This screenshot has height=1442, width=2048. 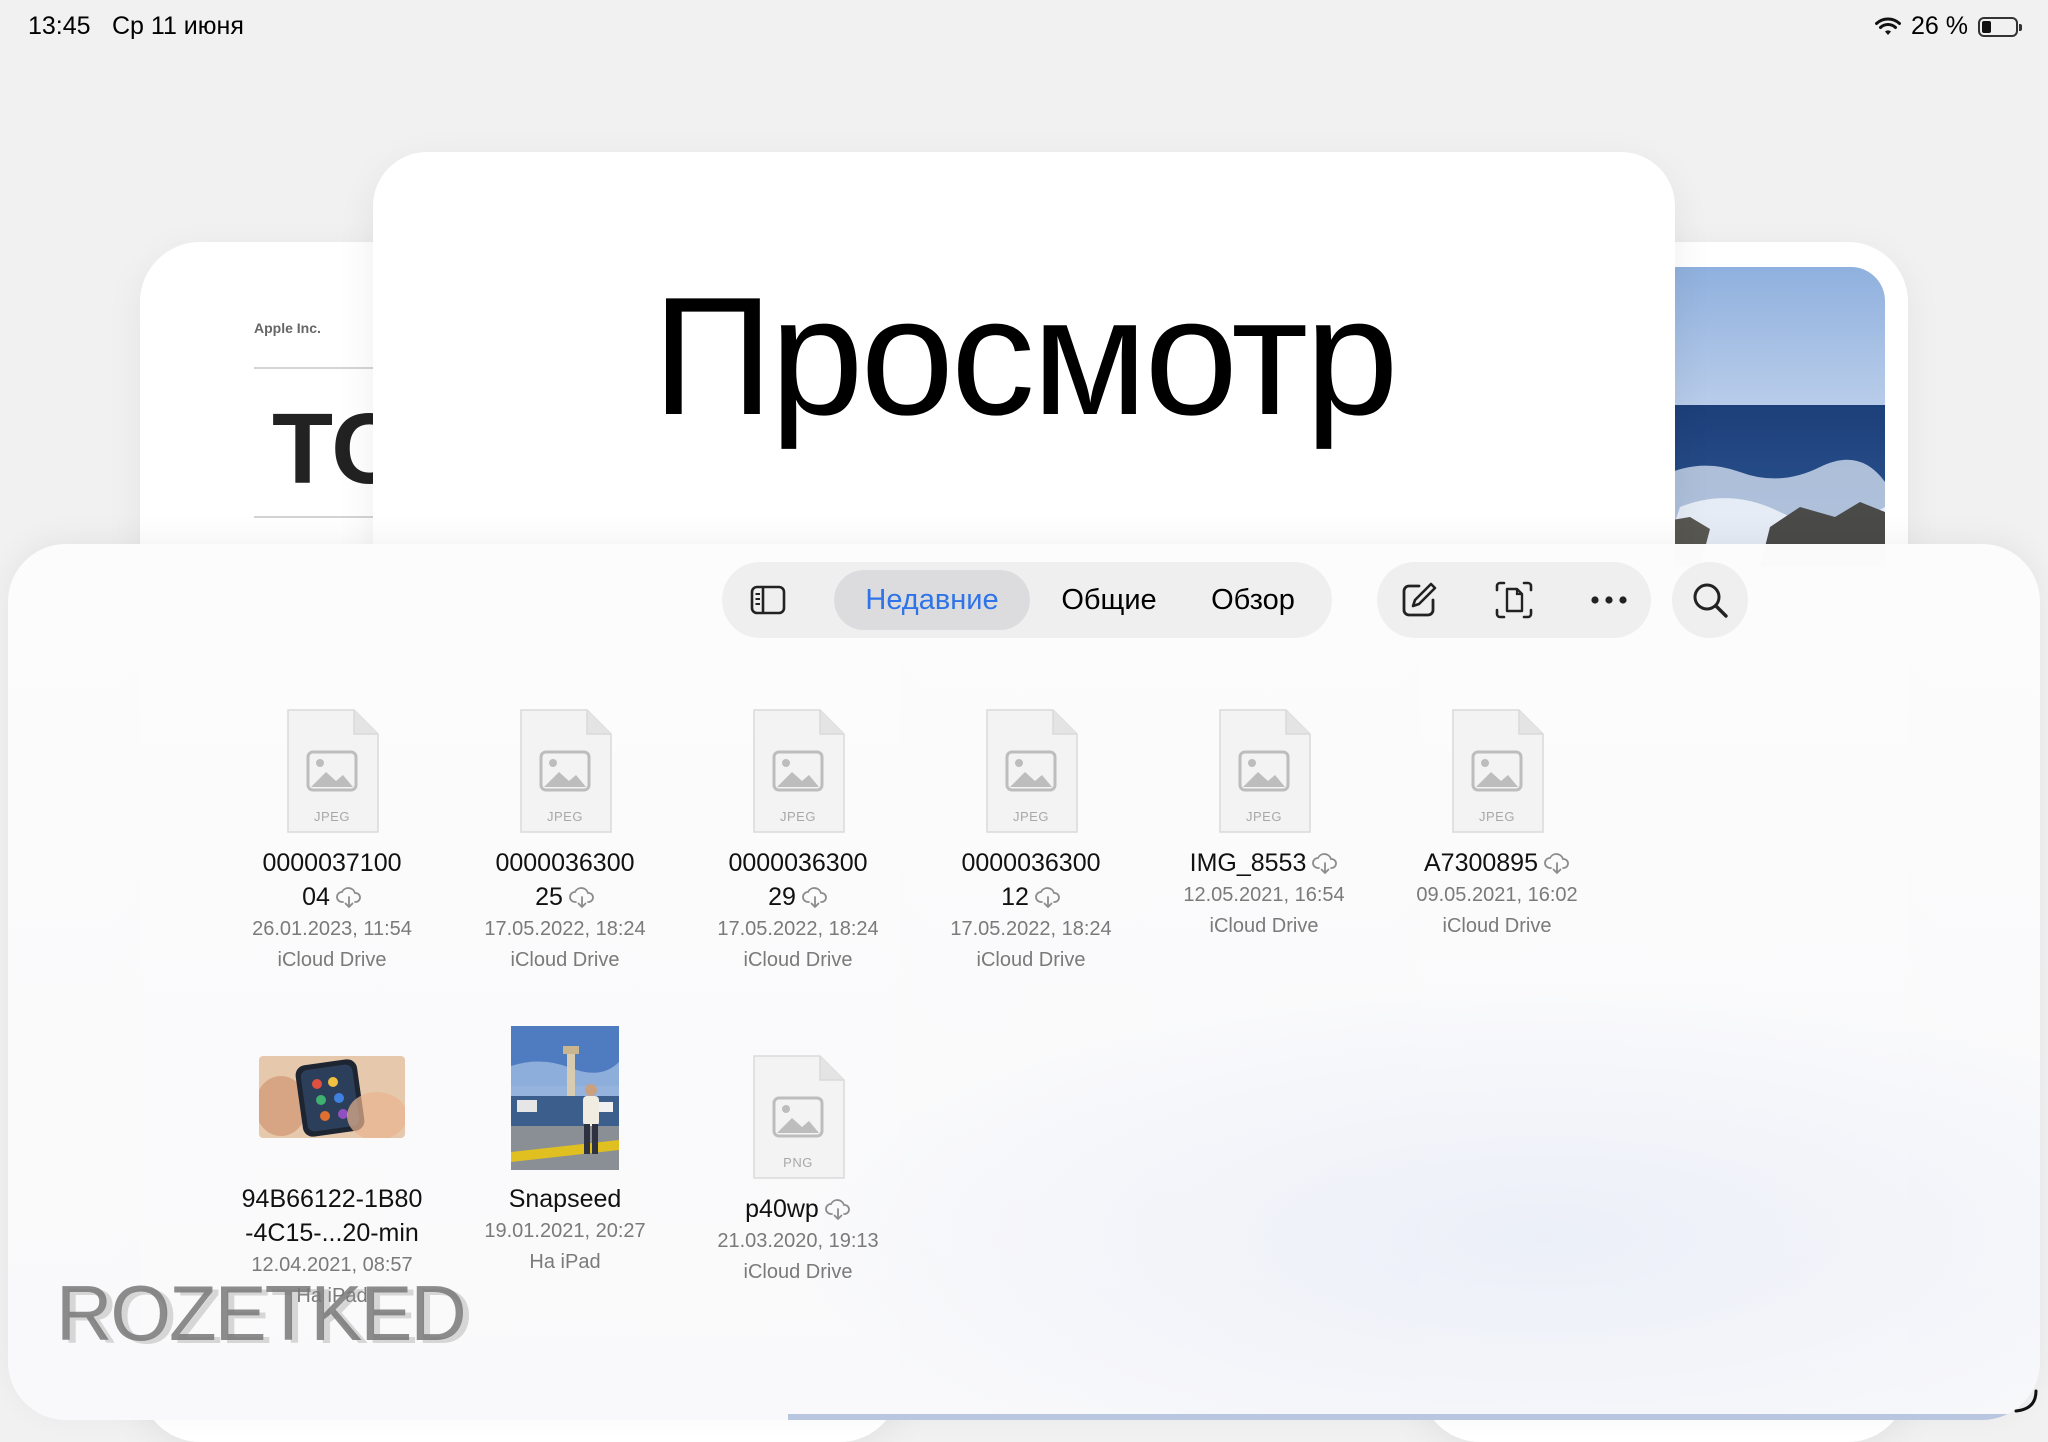 I want to click on navigation-bar: Недавние Общие Обзор, so click(x=1027, y=600).